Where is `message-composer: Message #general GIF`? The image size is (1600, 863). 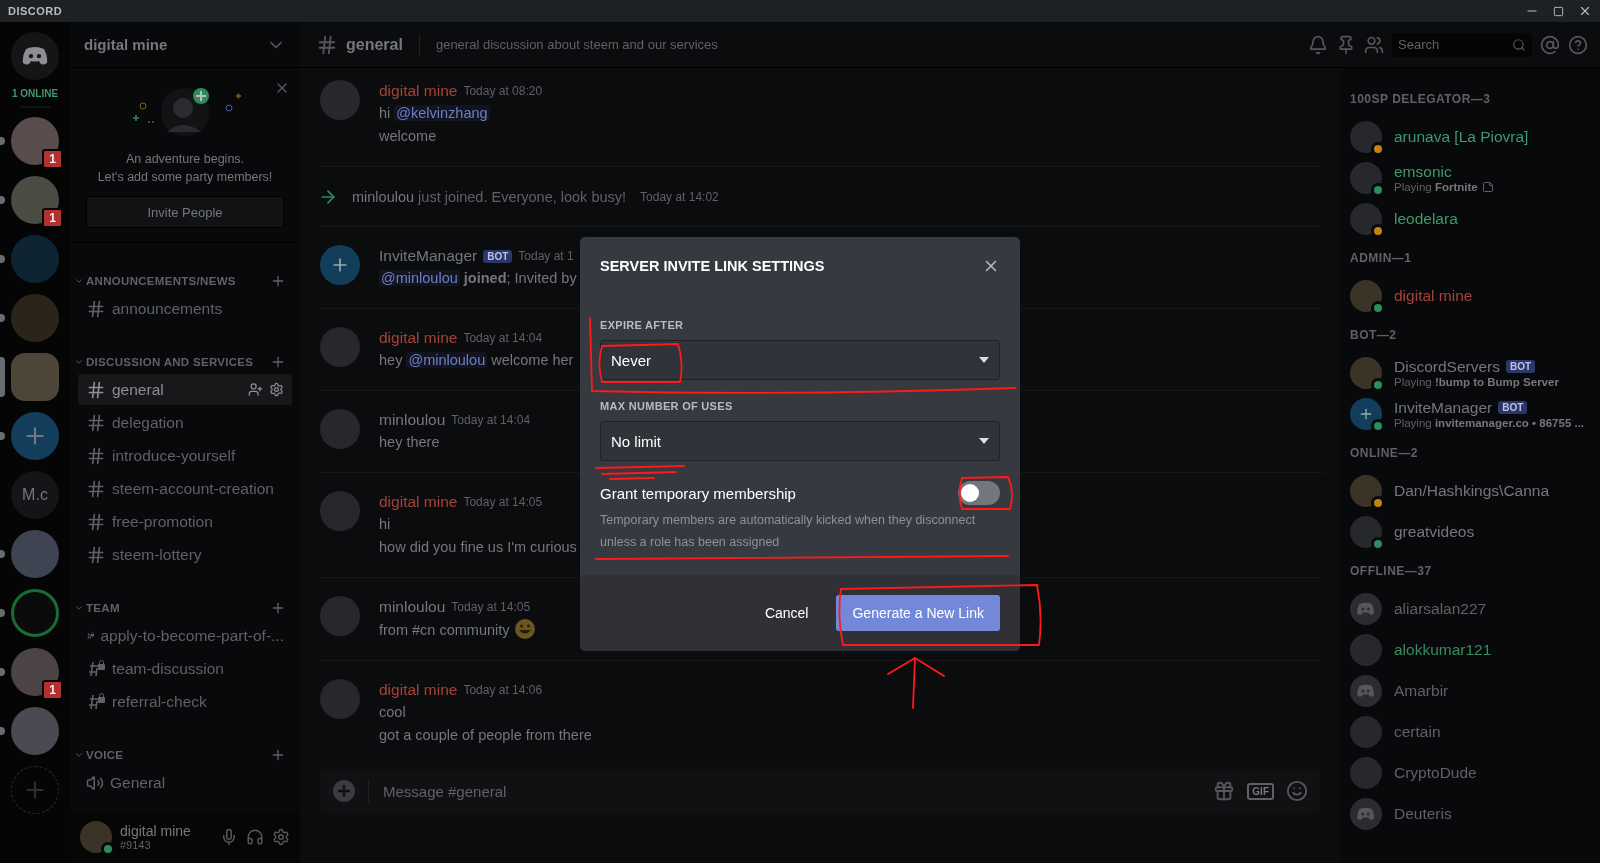 message-composer: Message #general GIF is located at coordinates (820, 791).